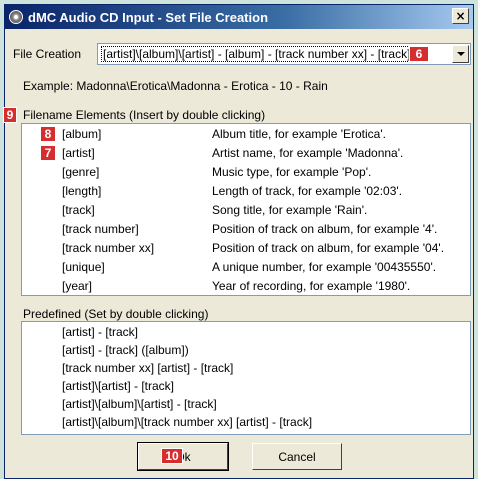  What do you see at coordinates (147, 369) in the screenshot?
I see `list-item: [track number xx] [artist] - [track]` at bounding box center [147, 369].